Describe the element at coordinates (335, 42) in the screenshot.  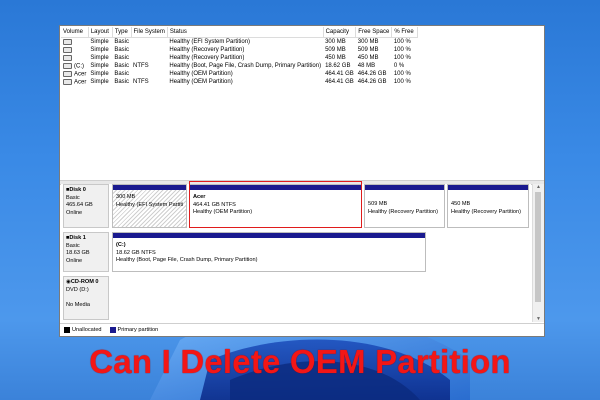
I see `cell-capacity: 300 MB` at that location.